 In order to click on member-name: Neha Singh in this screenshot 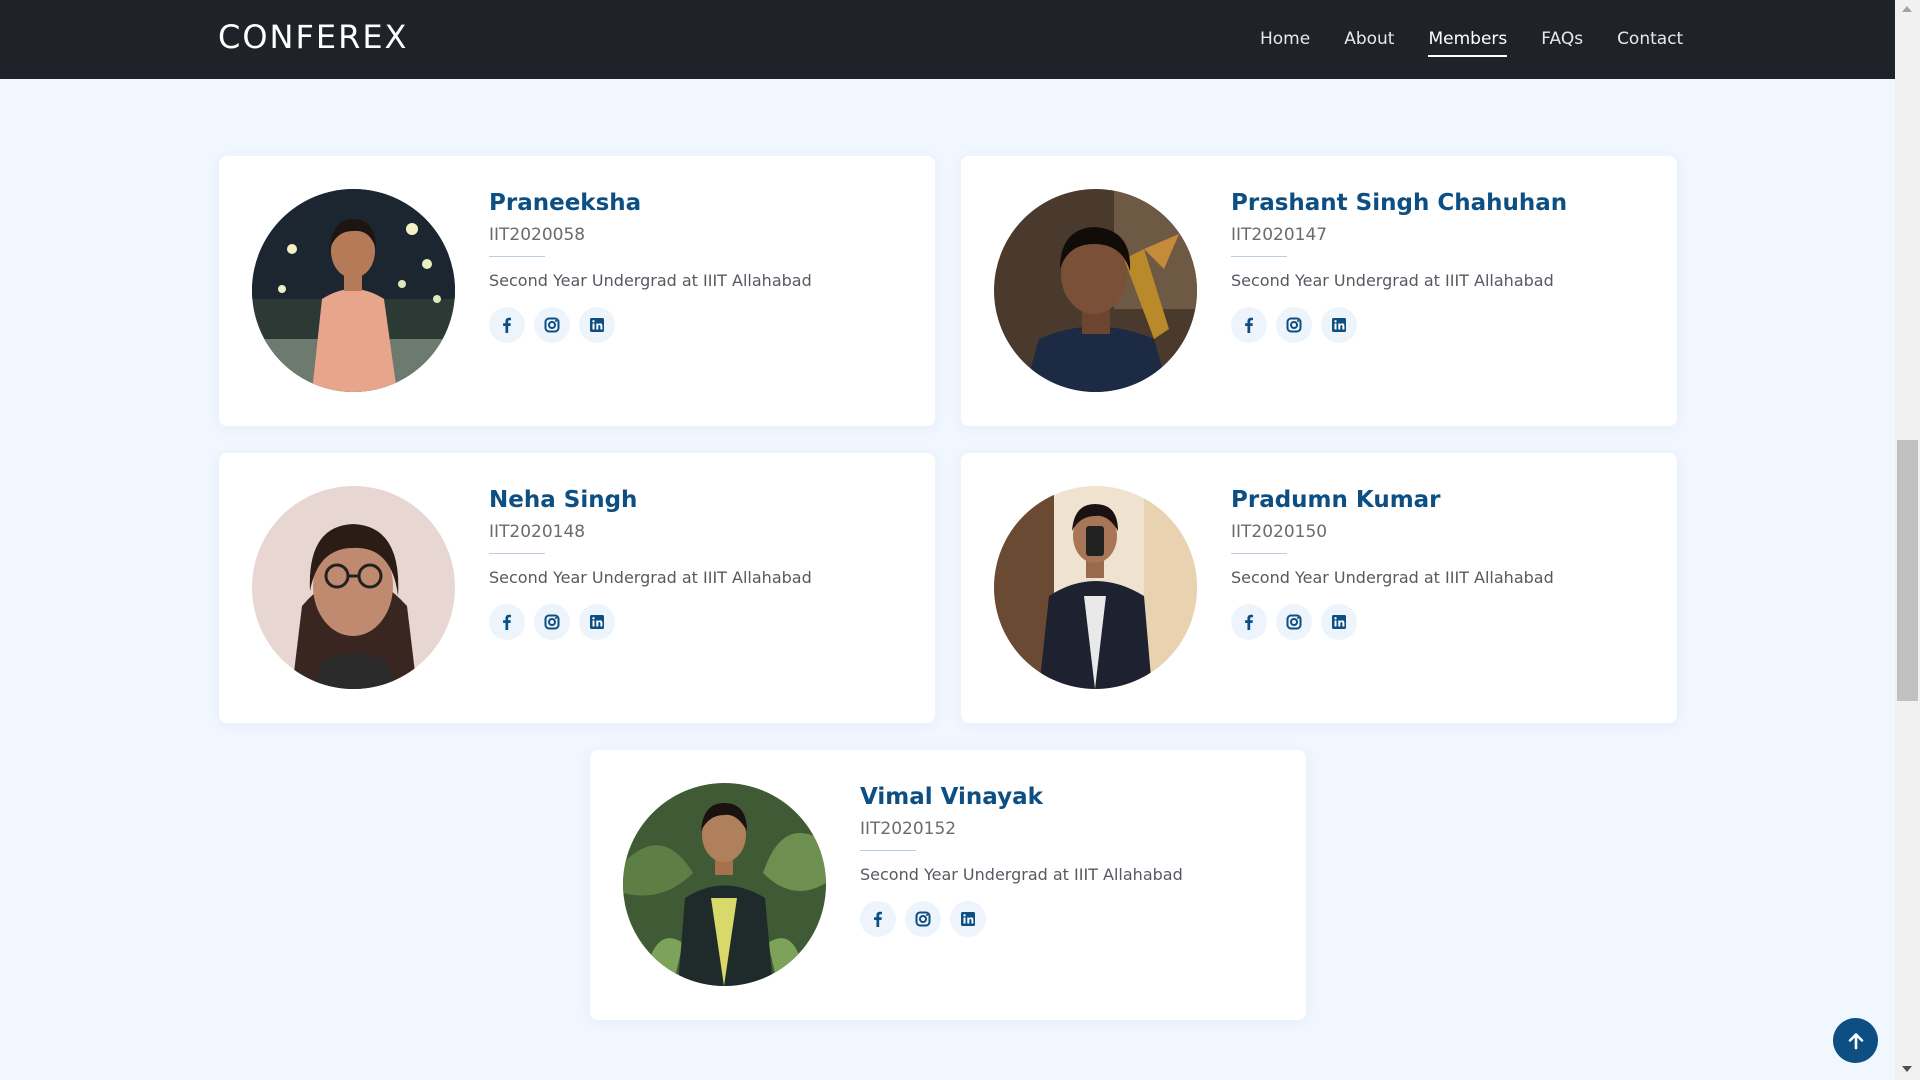, I will do `click(563, 500)`.